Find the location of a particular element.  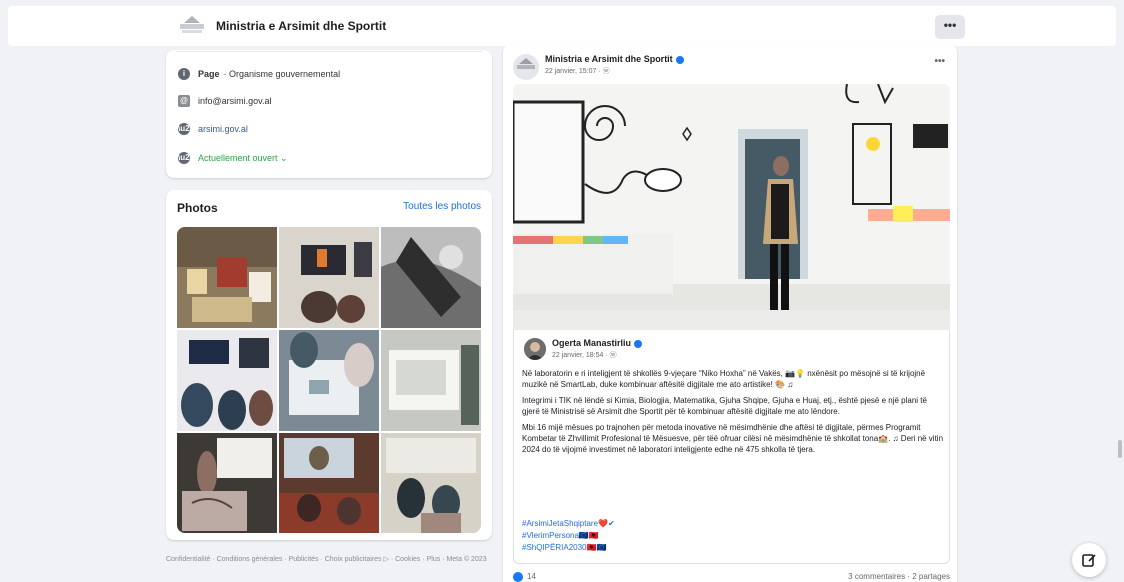

hashtag-link: #ShQIPËRIA2030🇦🇱🇪🇺 is located at coordinates (568, 548).